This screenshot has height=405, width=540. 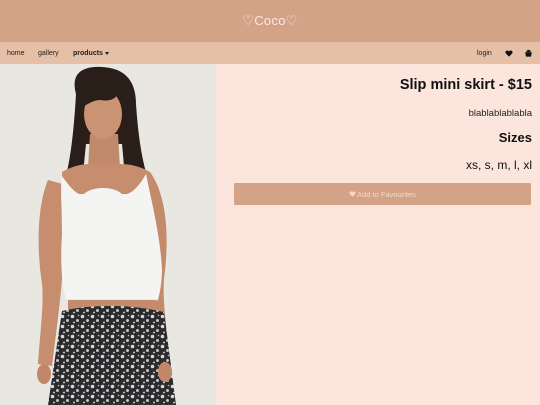 What do you see at coordinates (500, 113) in the screenshot?
I see `product-description: blablablablabla` at bounding box center [500, 113].